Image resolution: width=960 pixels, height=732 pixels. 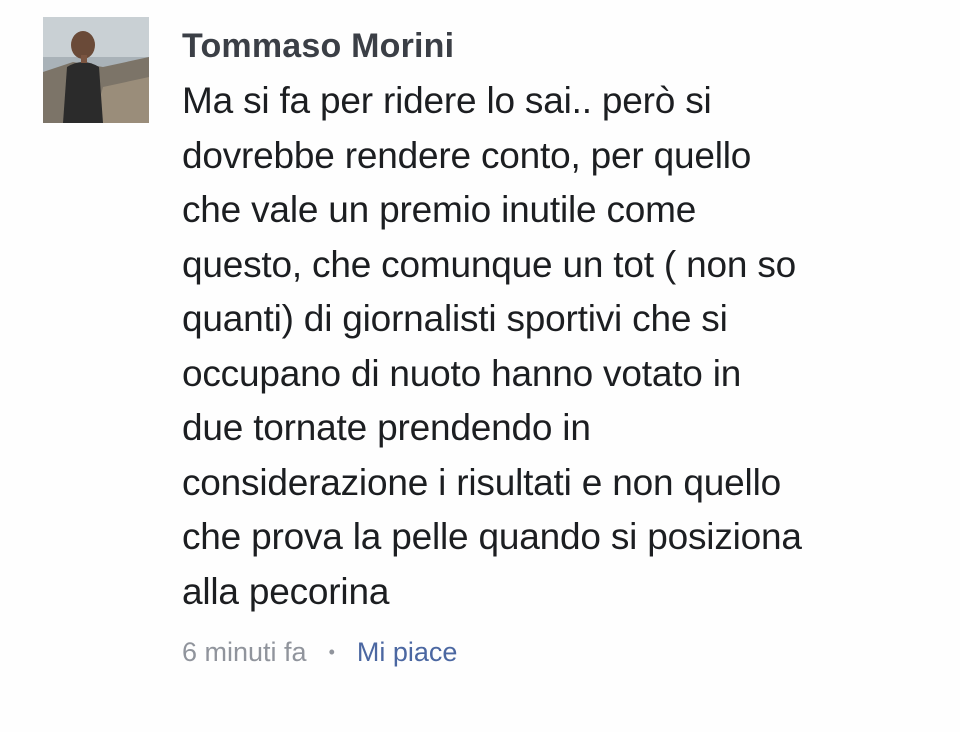 I want to click on author-name: Tommaso Morini, so click(x=552, y=46).